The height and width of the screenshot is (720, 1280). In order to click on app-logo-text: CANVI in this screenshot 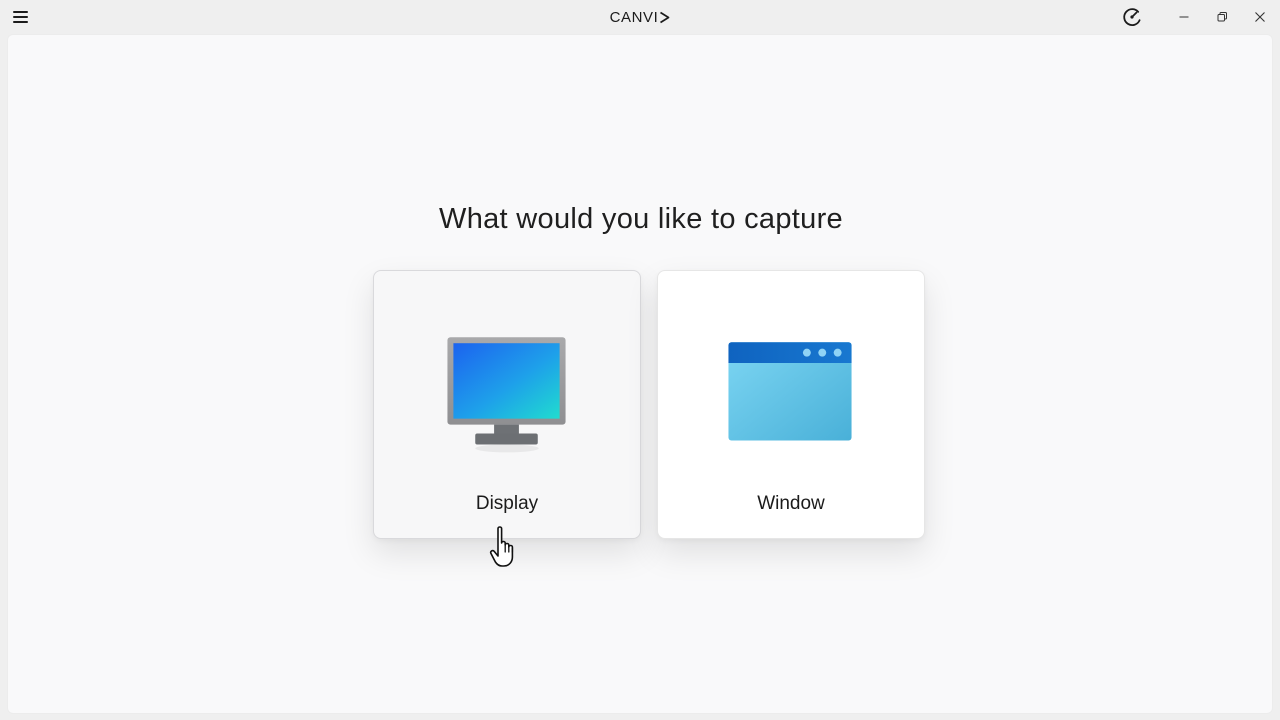, I will do `click(634, 17)`.